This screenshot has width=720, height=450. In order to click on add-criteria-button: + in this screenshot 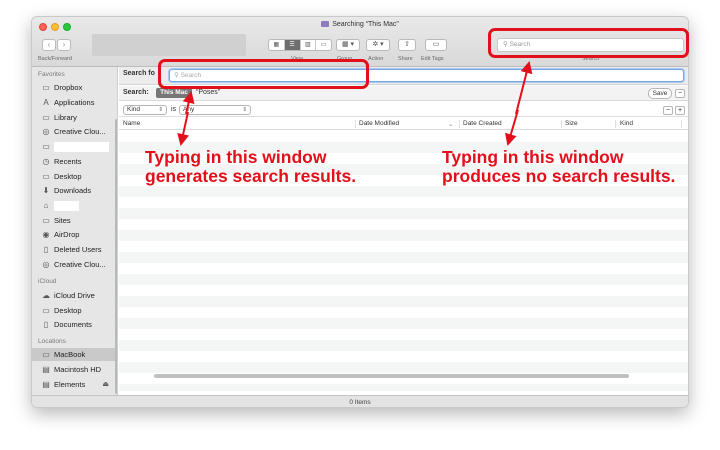, I will do `click(680, 110)`.